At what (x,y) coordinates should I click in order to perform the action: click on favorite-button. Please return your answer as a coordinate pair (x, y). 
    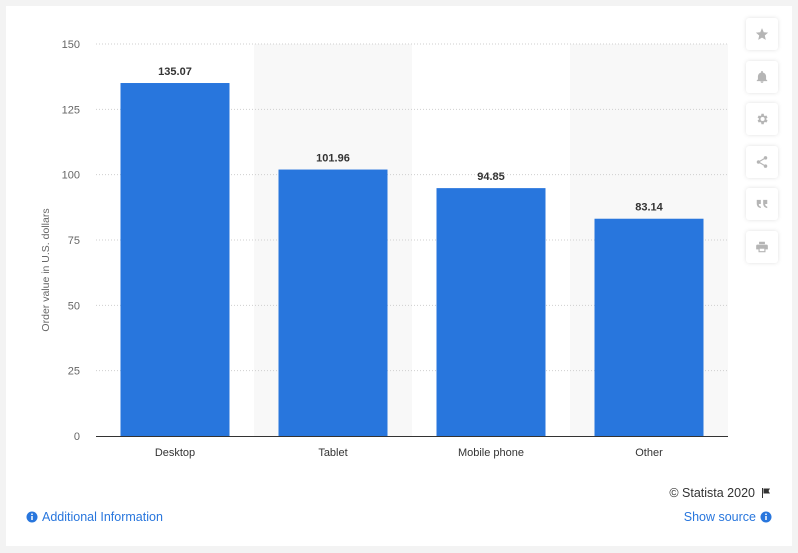
    Looking at the image, I should click on (762, 34).